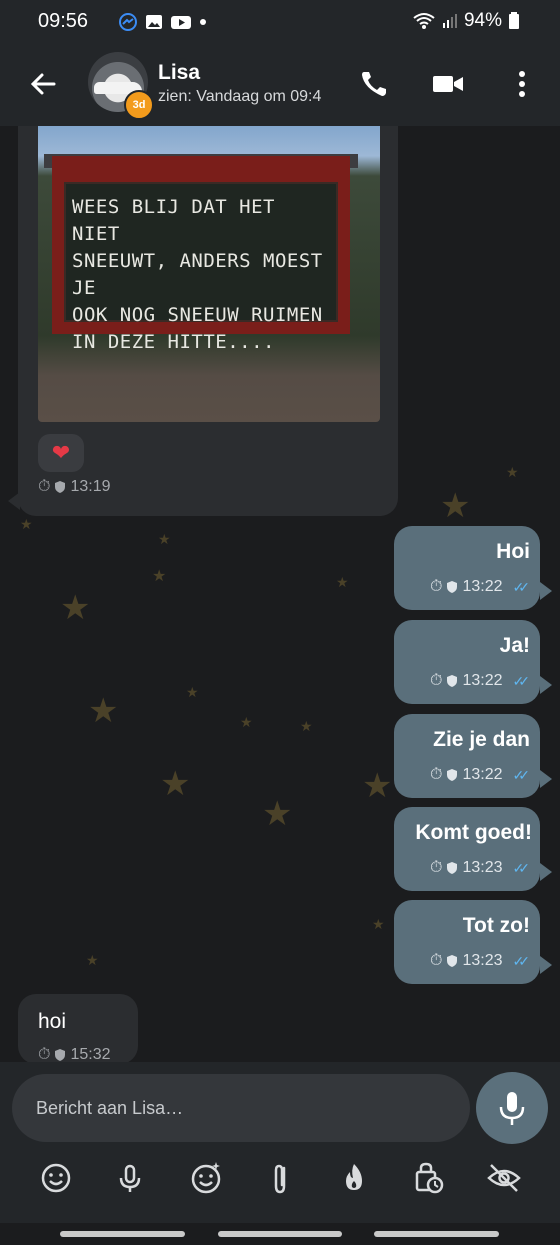 The height and width of the screenshot is (1245, 560). I want to click on view-once-icon, so click(504, 1178).